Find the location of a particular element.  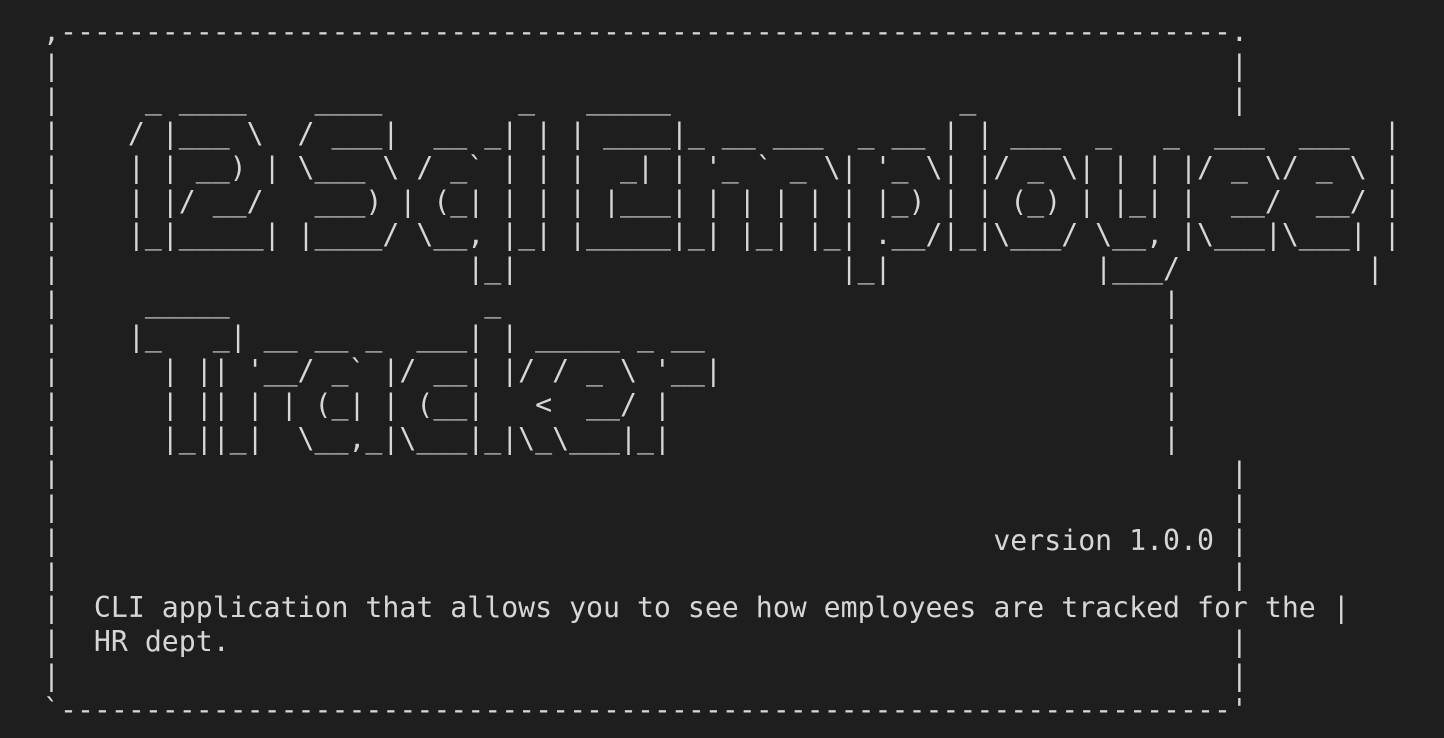

terminal-line: | |_||_| \__,_|\___|_|\_\___|_| | is located at coordinates (612, 438).